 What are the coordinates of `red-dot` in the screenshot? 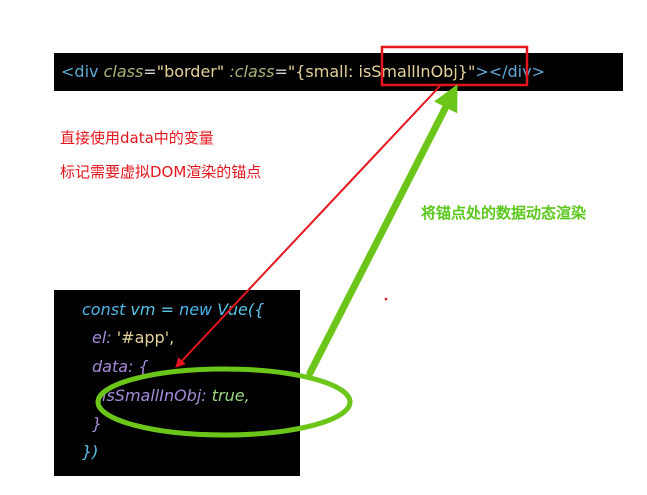 It's located at (386, 299).